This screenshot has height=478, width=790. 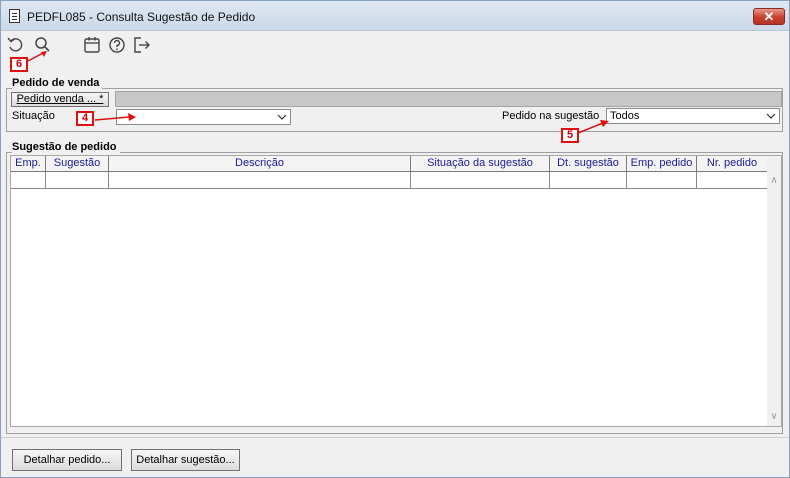 I want to click on column-header-nr-pedido: Nr. pedido, so click(x=732, y=164).